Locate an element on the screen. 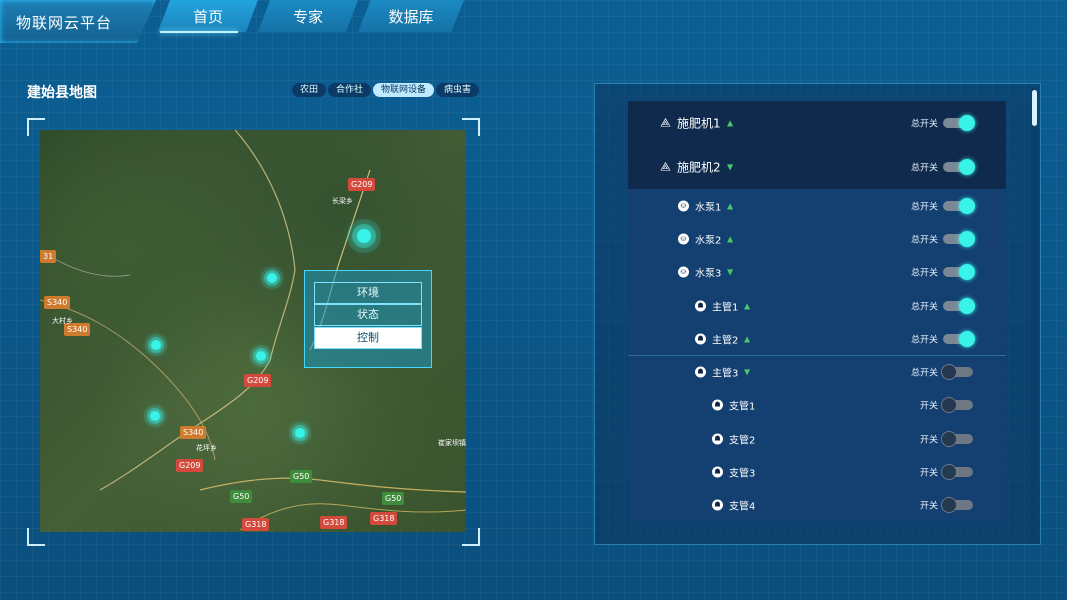 The height and width of the screenshot is (600, 1067). device-row: ☗ 主管1 ▲ 总开关 is located at coordinates (817, 306).